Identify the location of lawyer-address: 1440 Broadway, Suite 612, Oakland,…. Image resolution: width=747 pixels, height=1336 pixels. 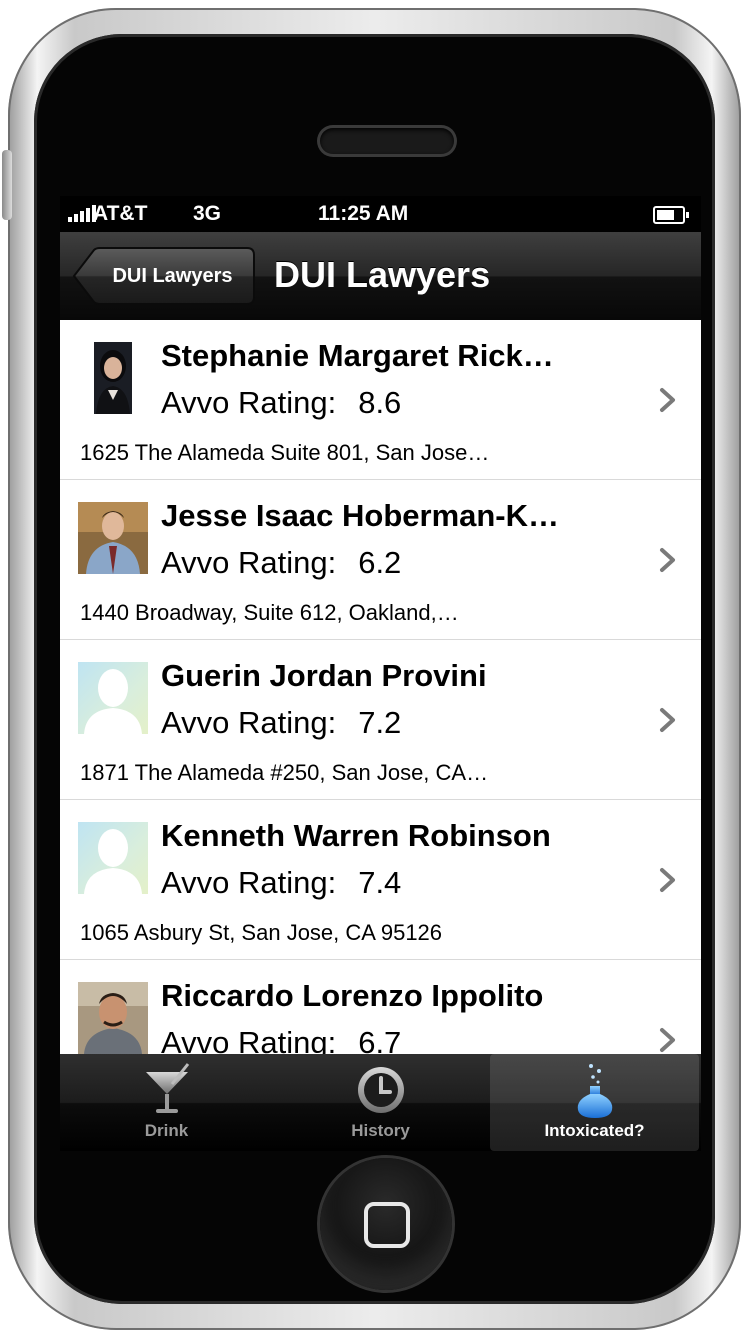
(269, 612).